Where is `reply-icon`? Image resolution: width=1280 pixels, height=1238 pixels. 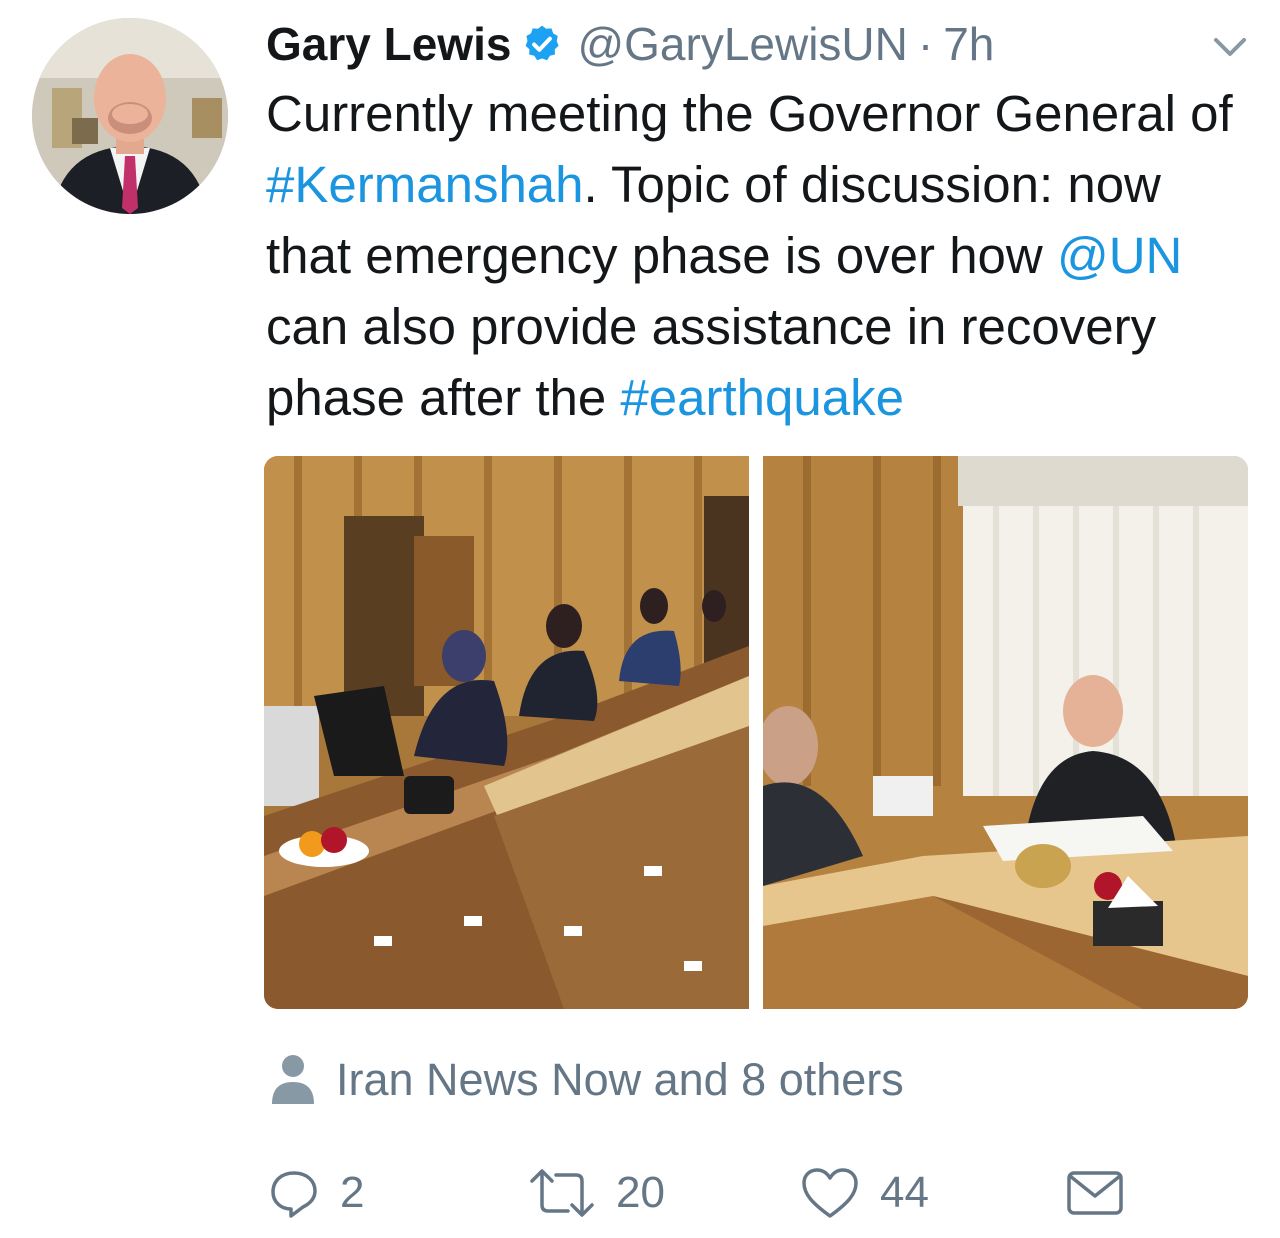
reply-icon is located at coordinates (294, 1194).